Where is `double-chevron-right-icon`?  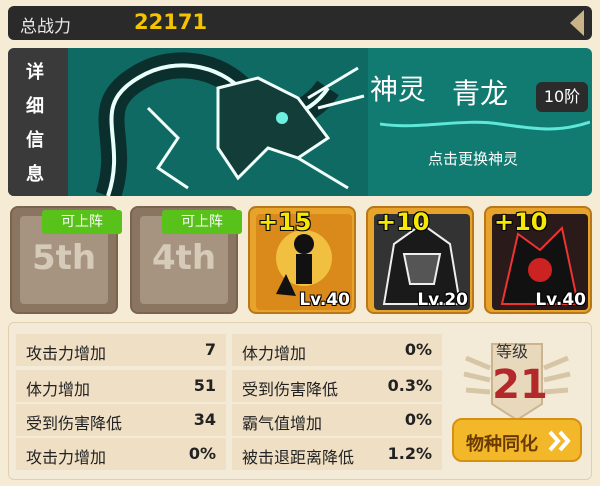
double-chevron-right-icon is located at coordinates (559, 441).